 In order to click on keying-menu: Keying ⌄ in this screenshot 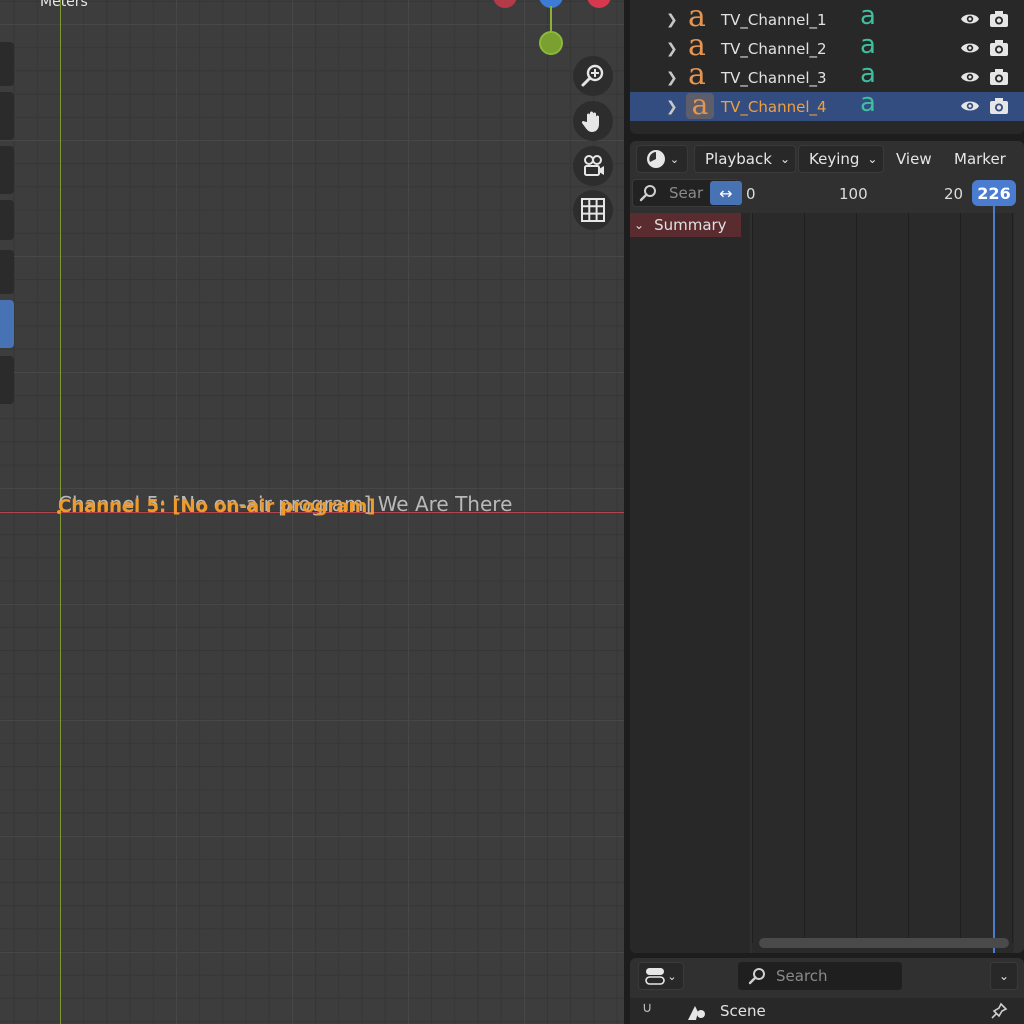, I will do `click(841, 159)`.